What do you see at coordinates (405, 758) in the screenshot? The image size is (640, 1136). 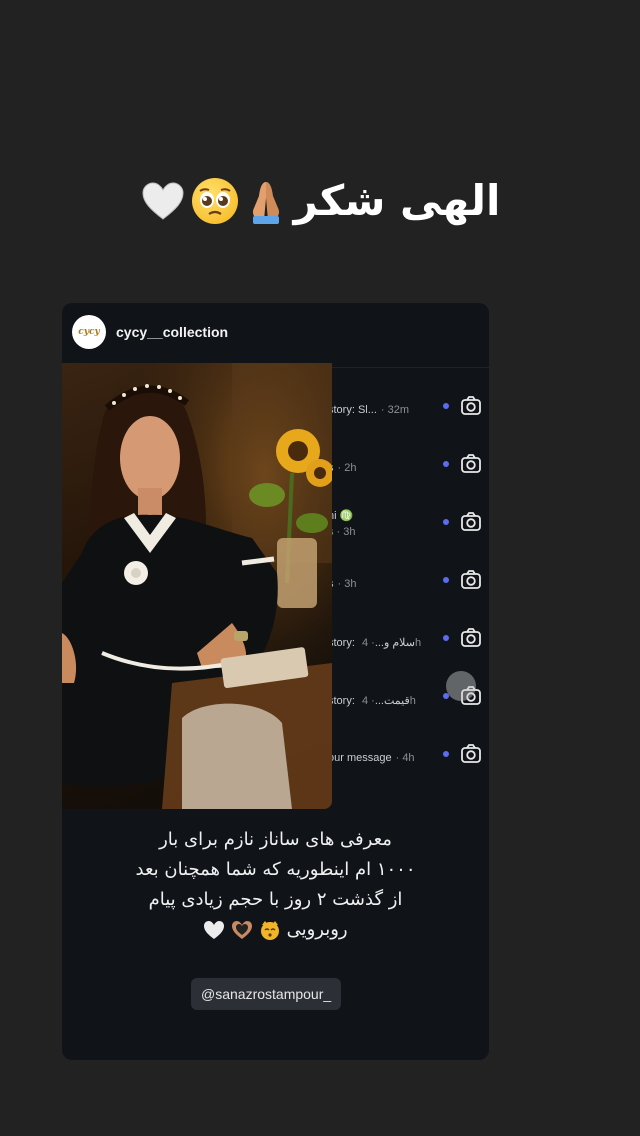 I see `dm-time: · 4h` at bounding box center [405, 758].